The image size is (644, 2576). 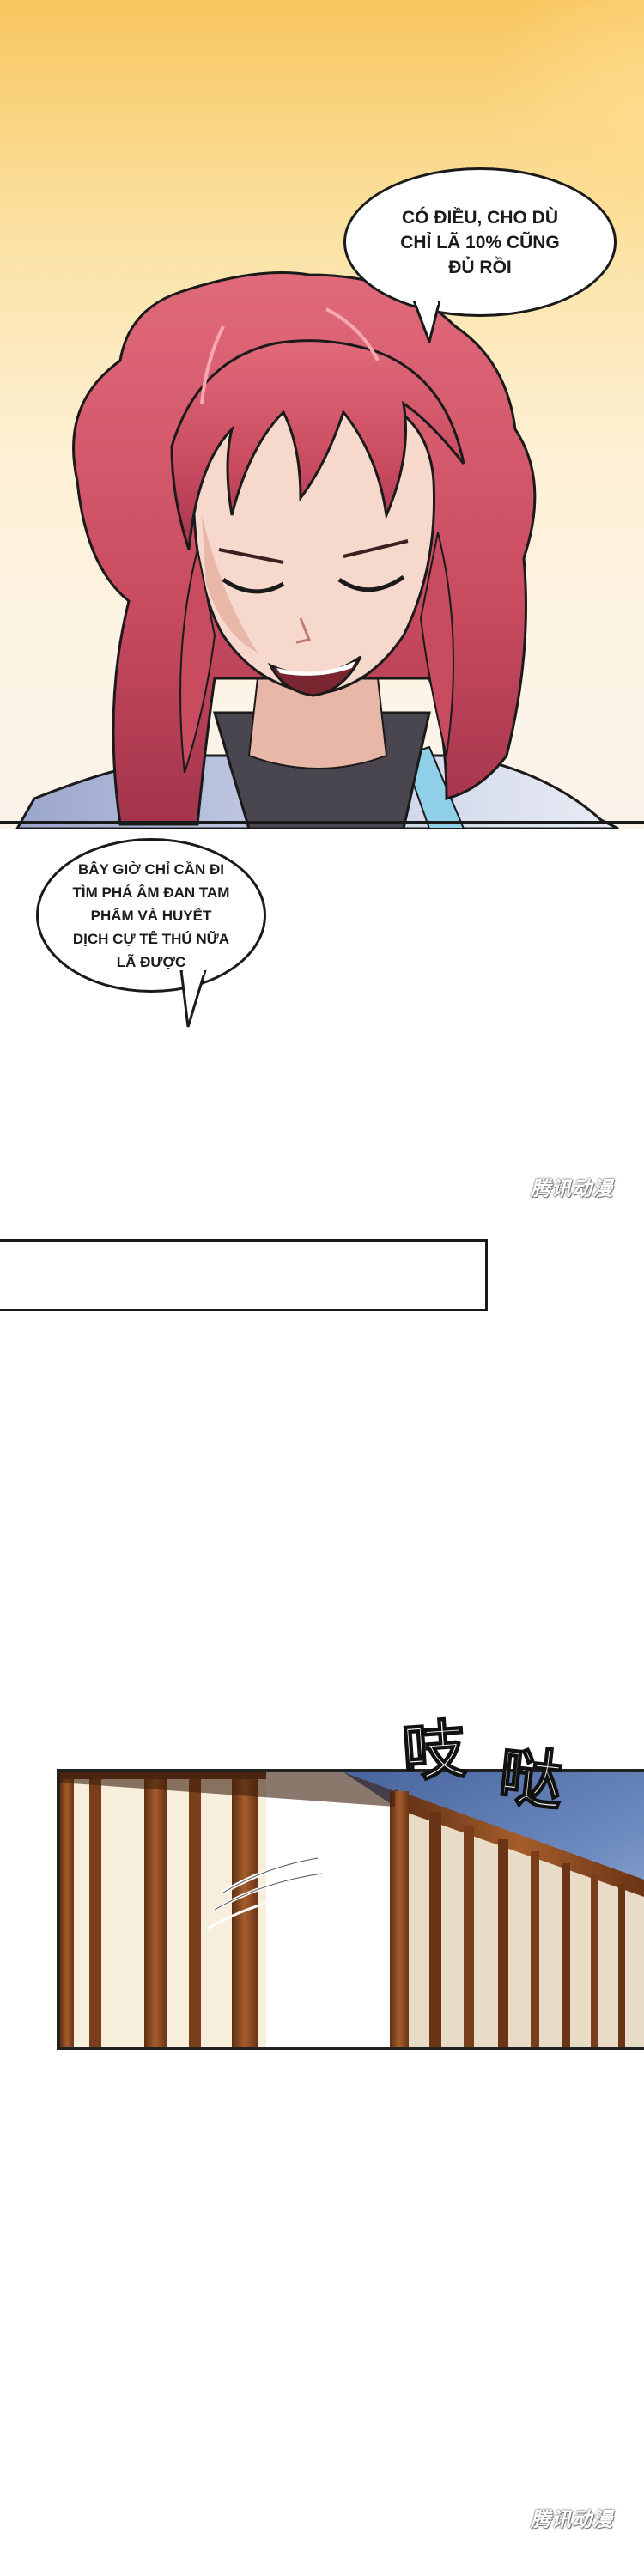 I want to click on speech-text-1: CÓ ĐIỀU, CHO DÙ CHỈ LÃ 10% CŨNG ĐỦ RỒI, so click(x=480, y=242).